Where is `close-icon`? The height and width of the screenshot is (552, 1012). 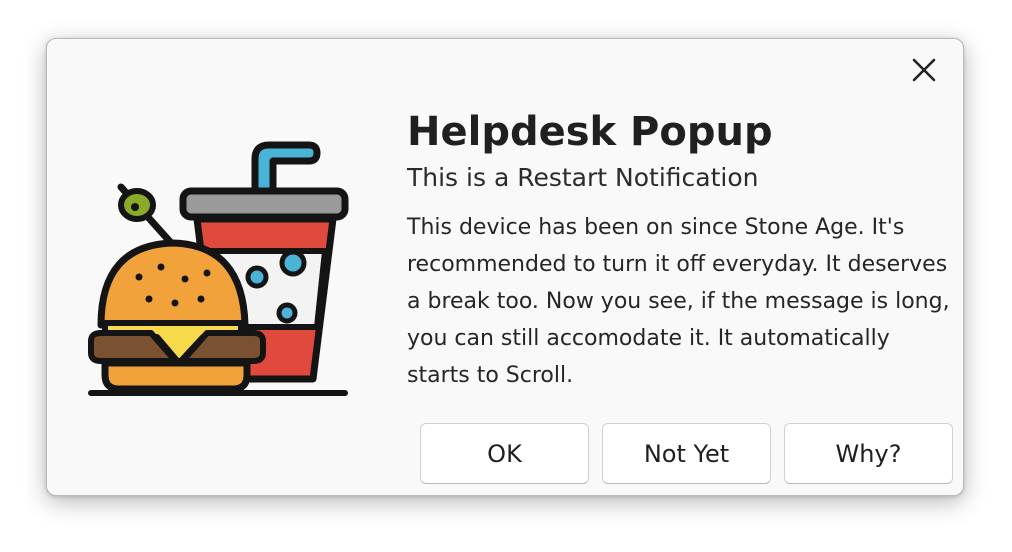
close-icon is located at coordinates (924, 70).